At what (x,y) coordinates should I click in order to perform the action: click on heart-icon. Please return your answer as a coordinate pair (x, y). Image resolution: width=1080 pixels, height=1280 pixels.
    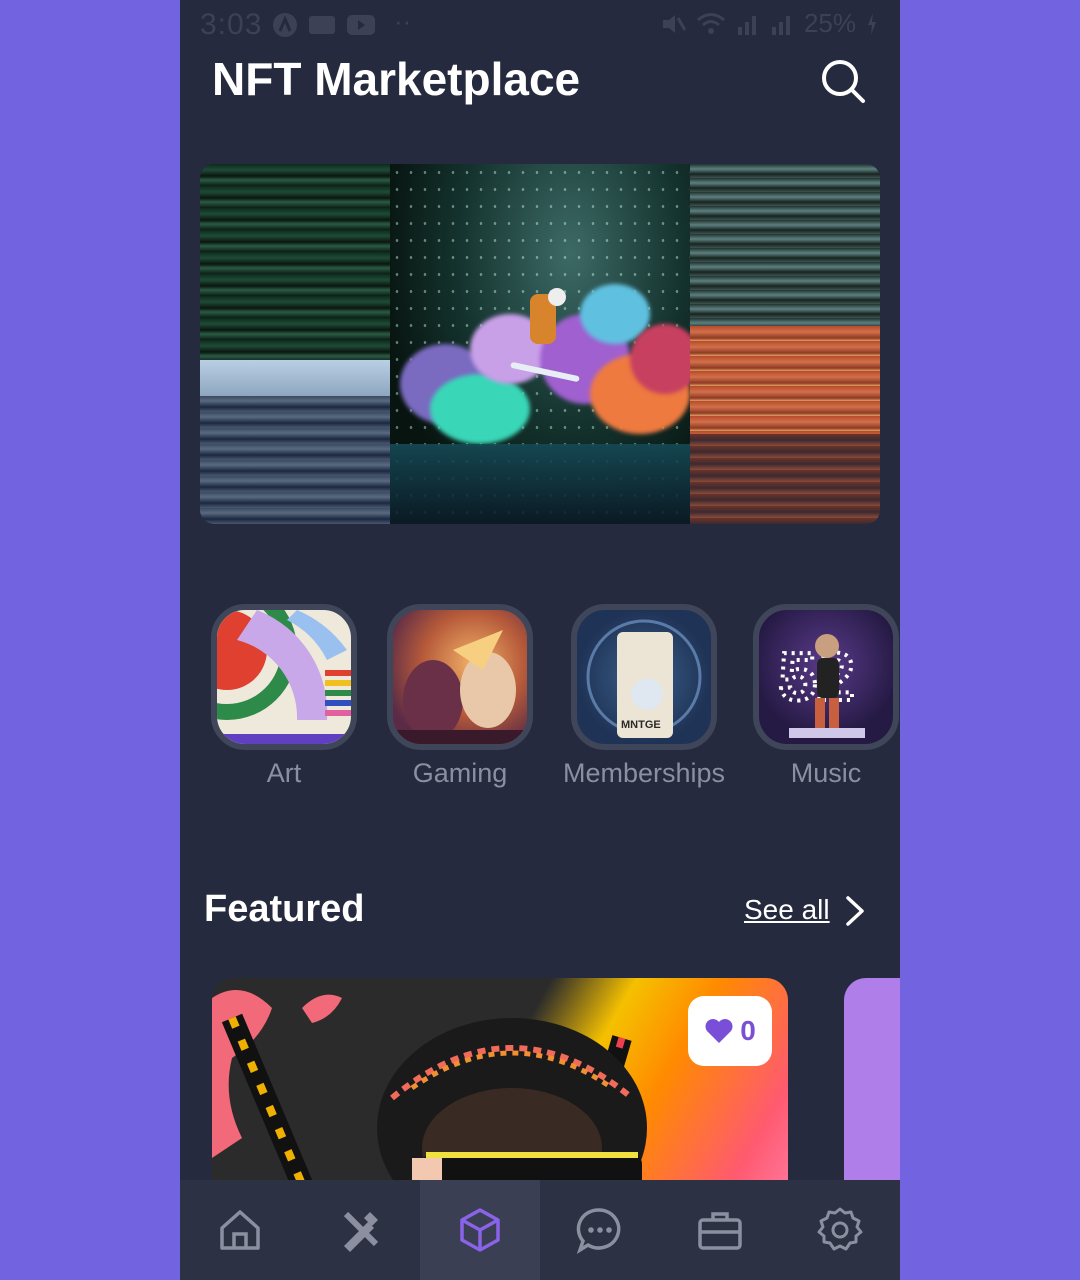
    Looking at the image, I should click on (719, 1031).